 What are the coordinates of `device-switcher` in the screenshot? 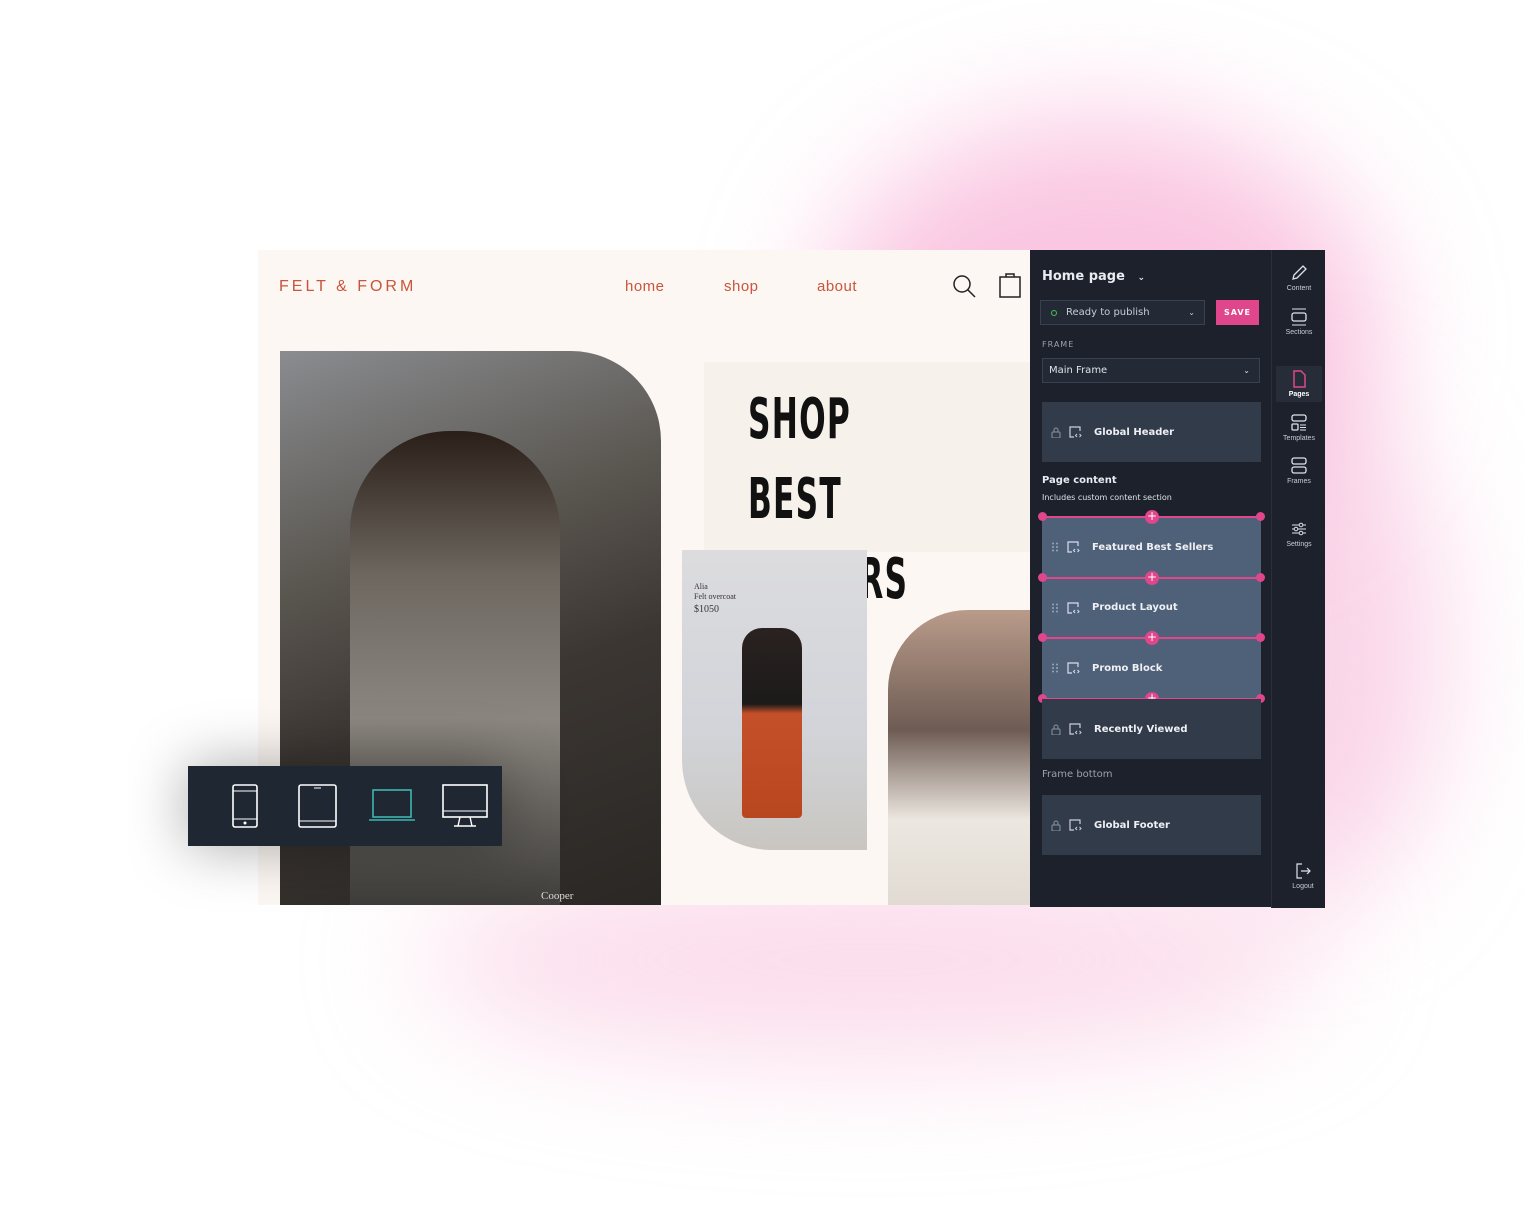 It's located at (345, 806).